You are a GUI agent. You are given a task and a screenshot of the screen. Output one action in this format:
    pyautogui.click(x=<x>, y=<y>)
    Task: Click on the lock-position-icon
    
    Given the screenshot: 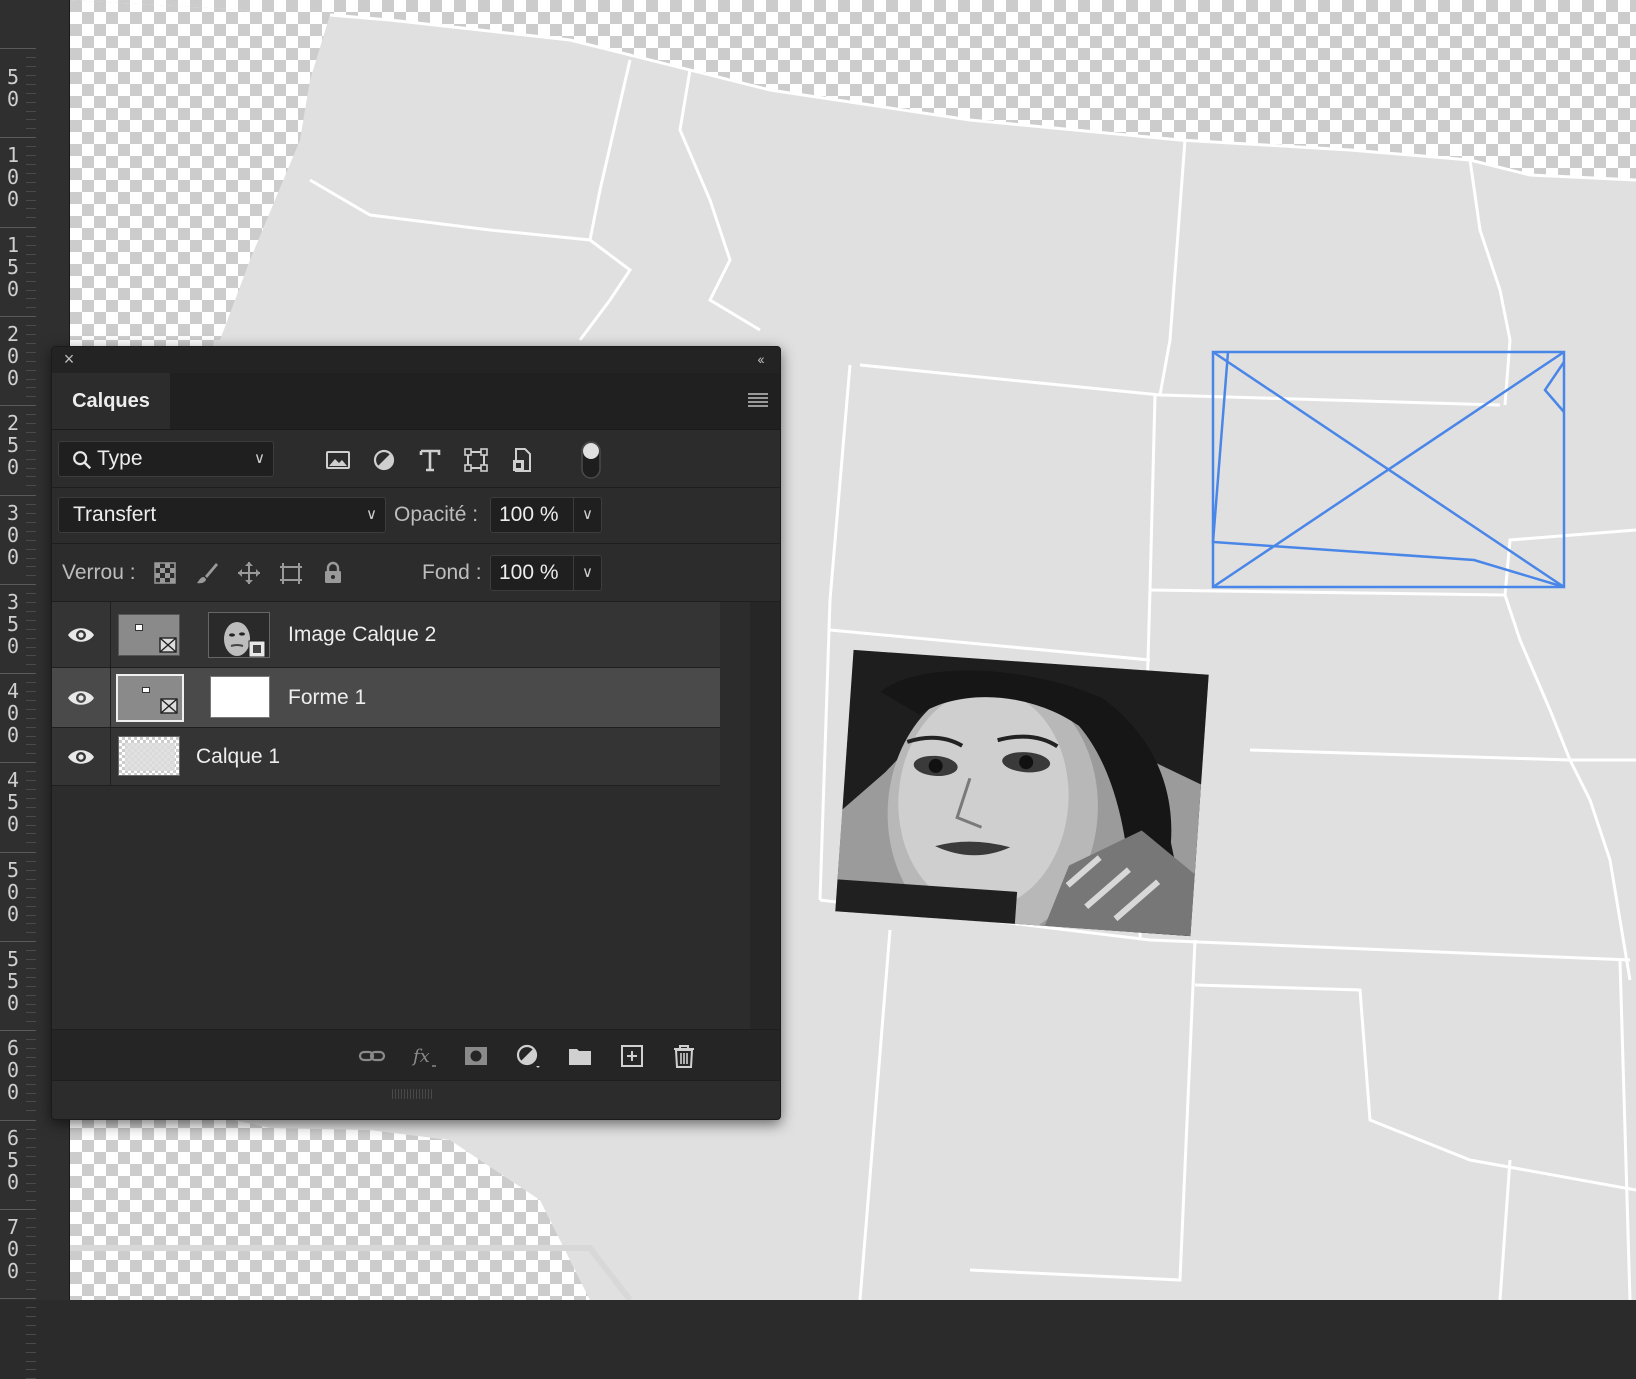 What is the action you would take?
    pyautogui.click(x=249, y=573)
    